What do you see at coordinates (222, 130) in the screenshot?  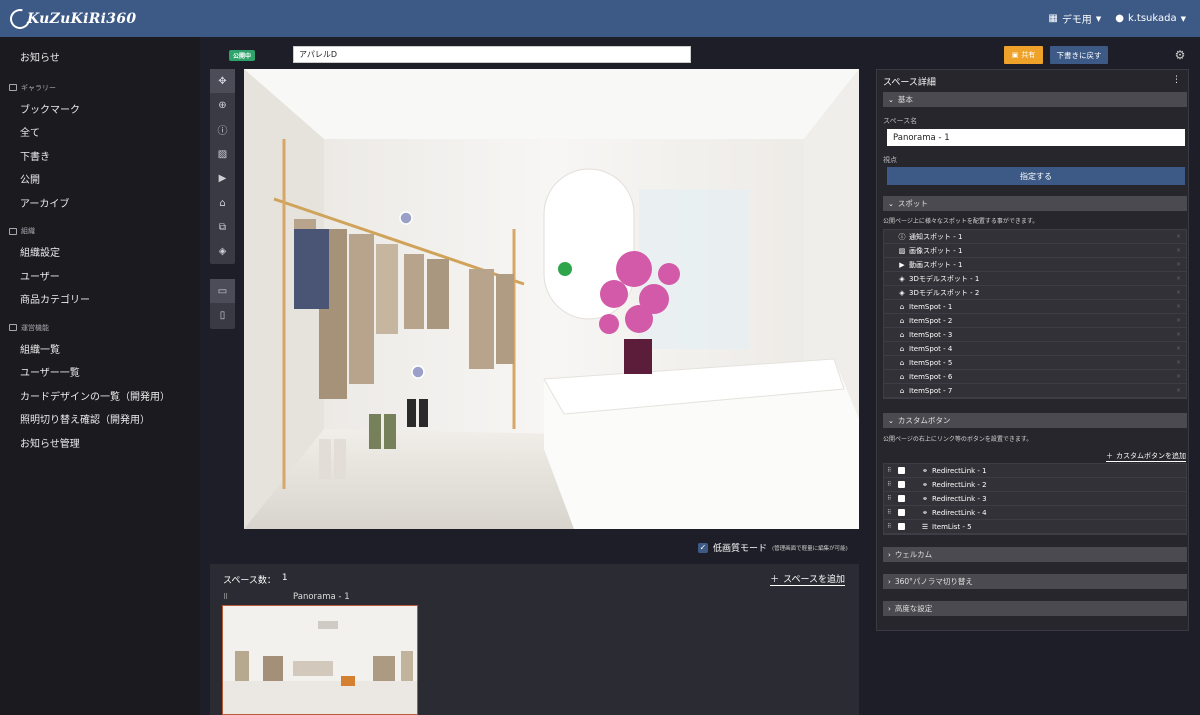 I see `info-icon: ⓘ` at bounding box center [222, 130].